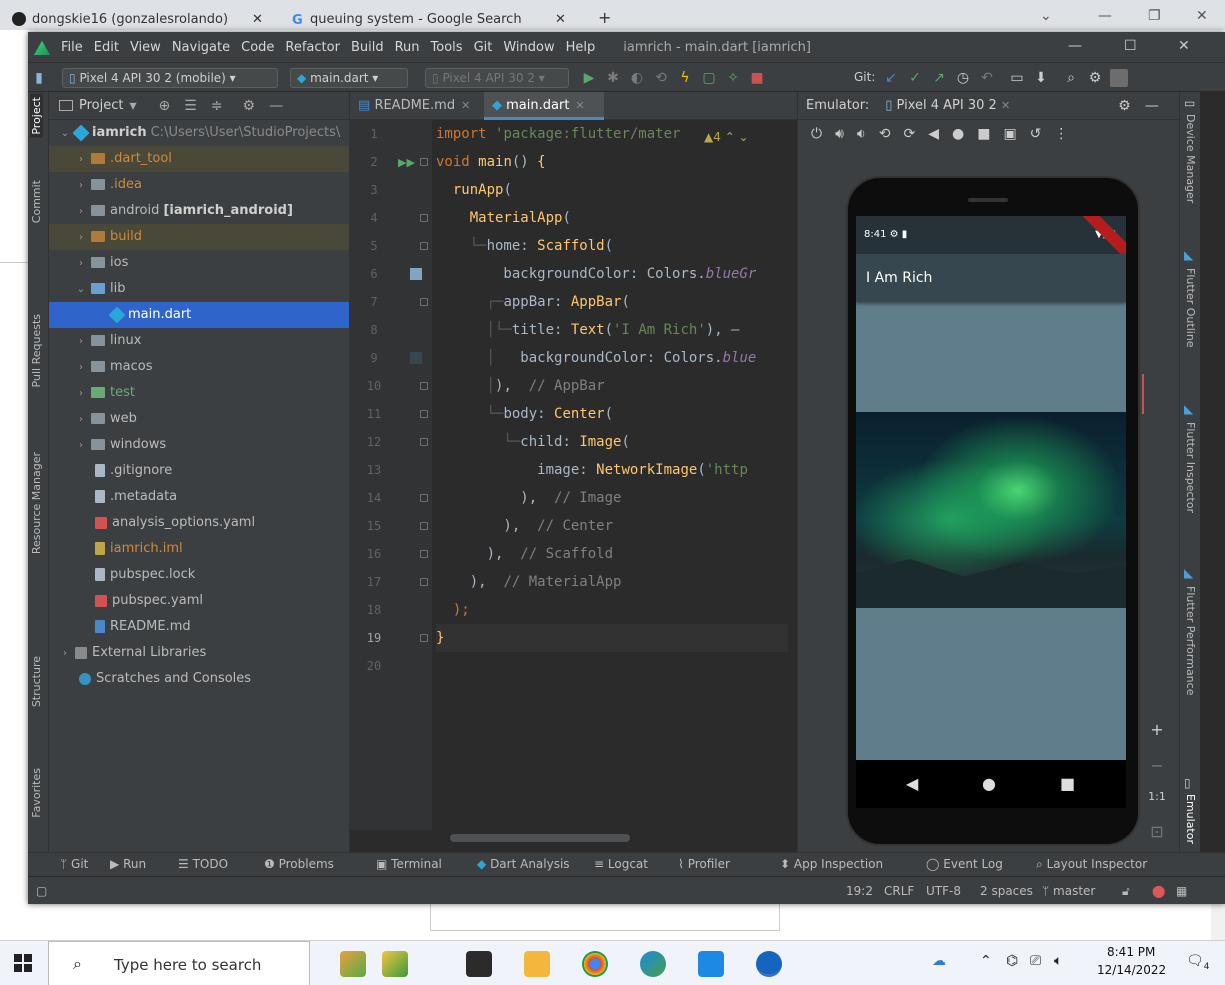 Image resolution: width=1225 pixels, height=985 pixels. I want to click on minimize-icon: —, so click(1075, 46).